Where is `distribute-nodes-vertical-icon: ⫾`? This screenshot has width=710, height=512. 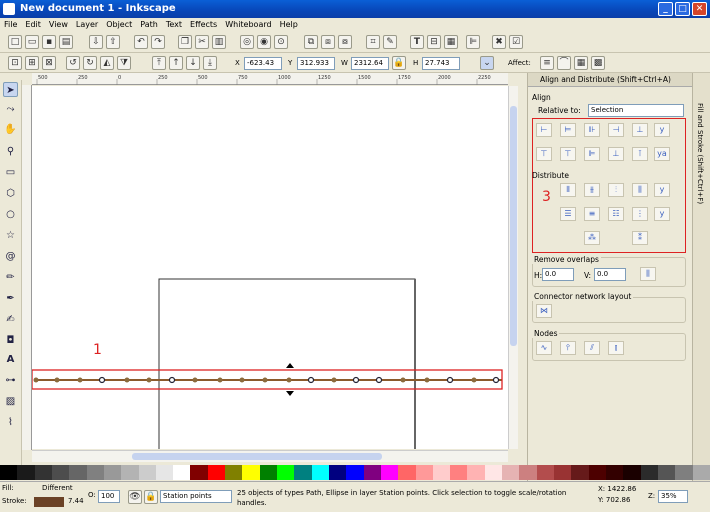
distribute-nodes-vertical-icon: ⫾ is located at coordinates (616, 348).